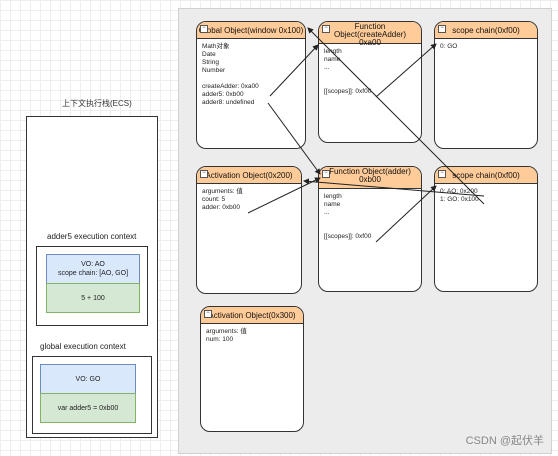 This screenshot has width=558, height=456. Describe the element at coordinates (294, 138) in the screenshot. I see `arrow-adder5` at that location.